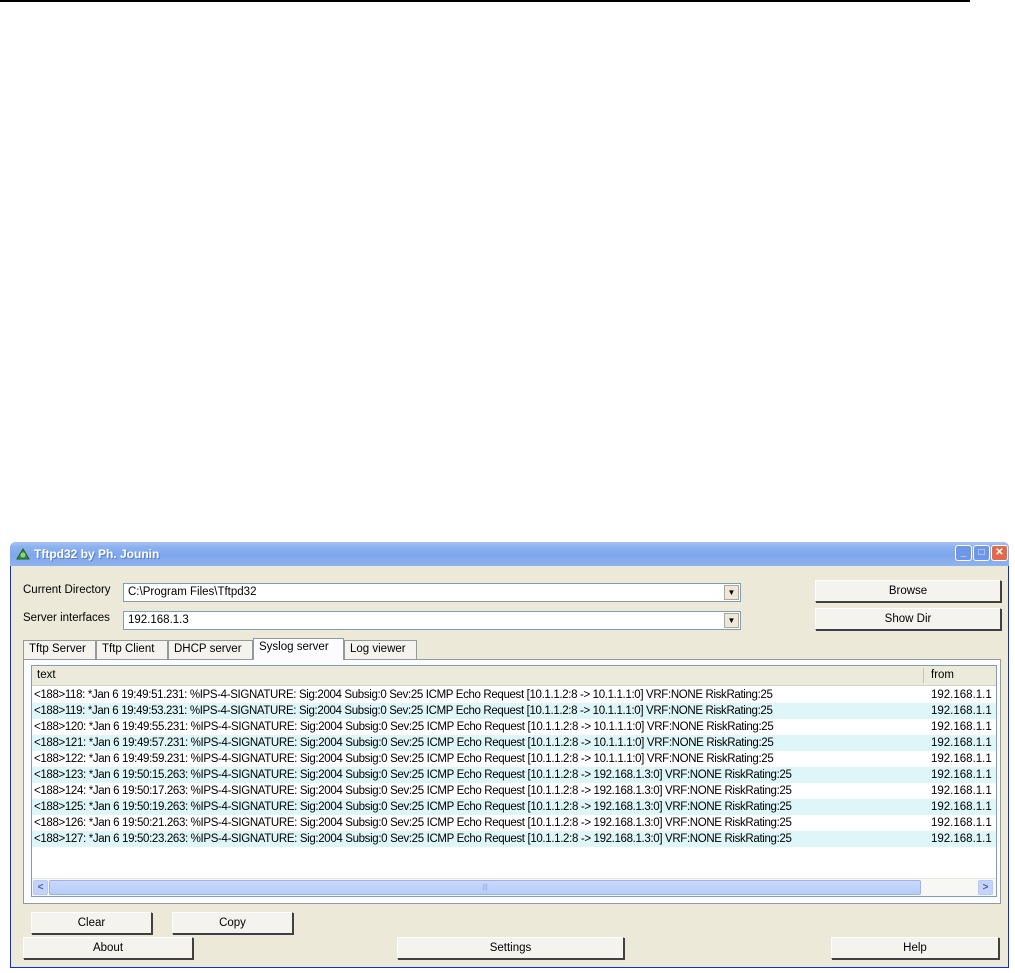 The width and height of the screenshot is (1015, 973). Describe the element at coordinates (192, 592) in the screenshot. I see `current-directory-value: C:\Program Files\Tftpd32` at that location.